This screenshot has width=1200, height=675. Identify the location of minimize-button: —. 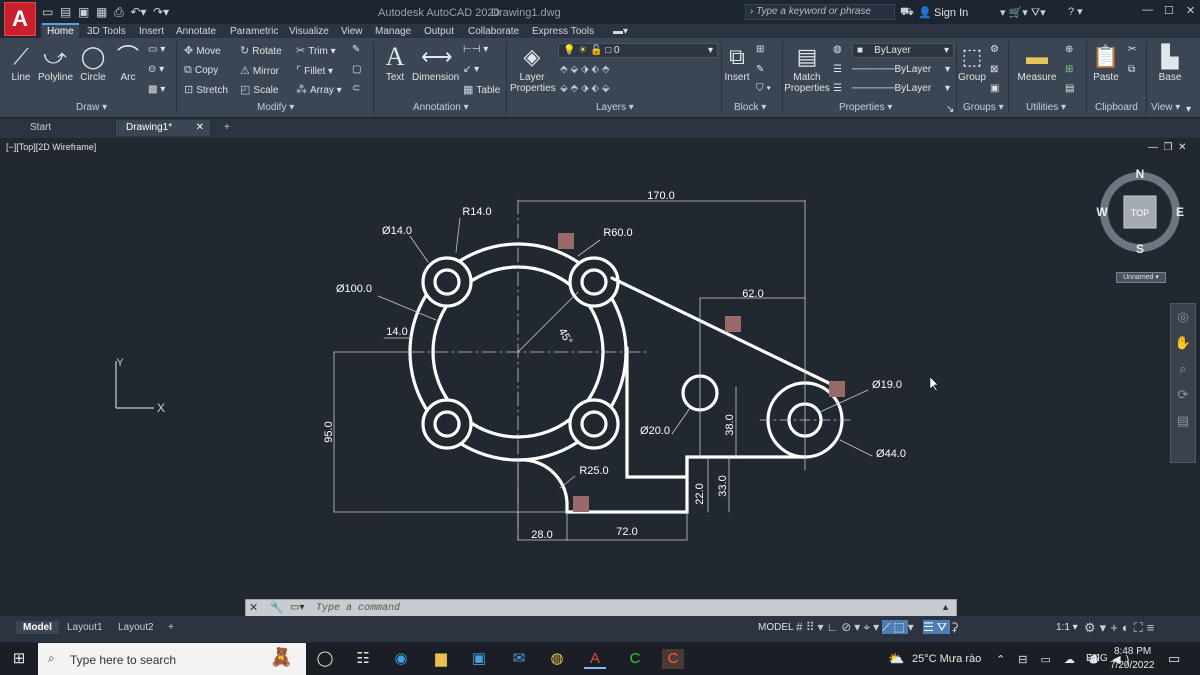
(1147, 10).